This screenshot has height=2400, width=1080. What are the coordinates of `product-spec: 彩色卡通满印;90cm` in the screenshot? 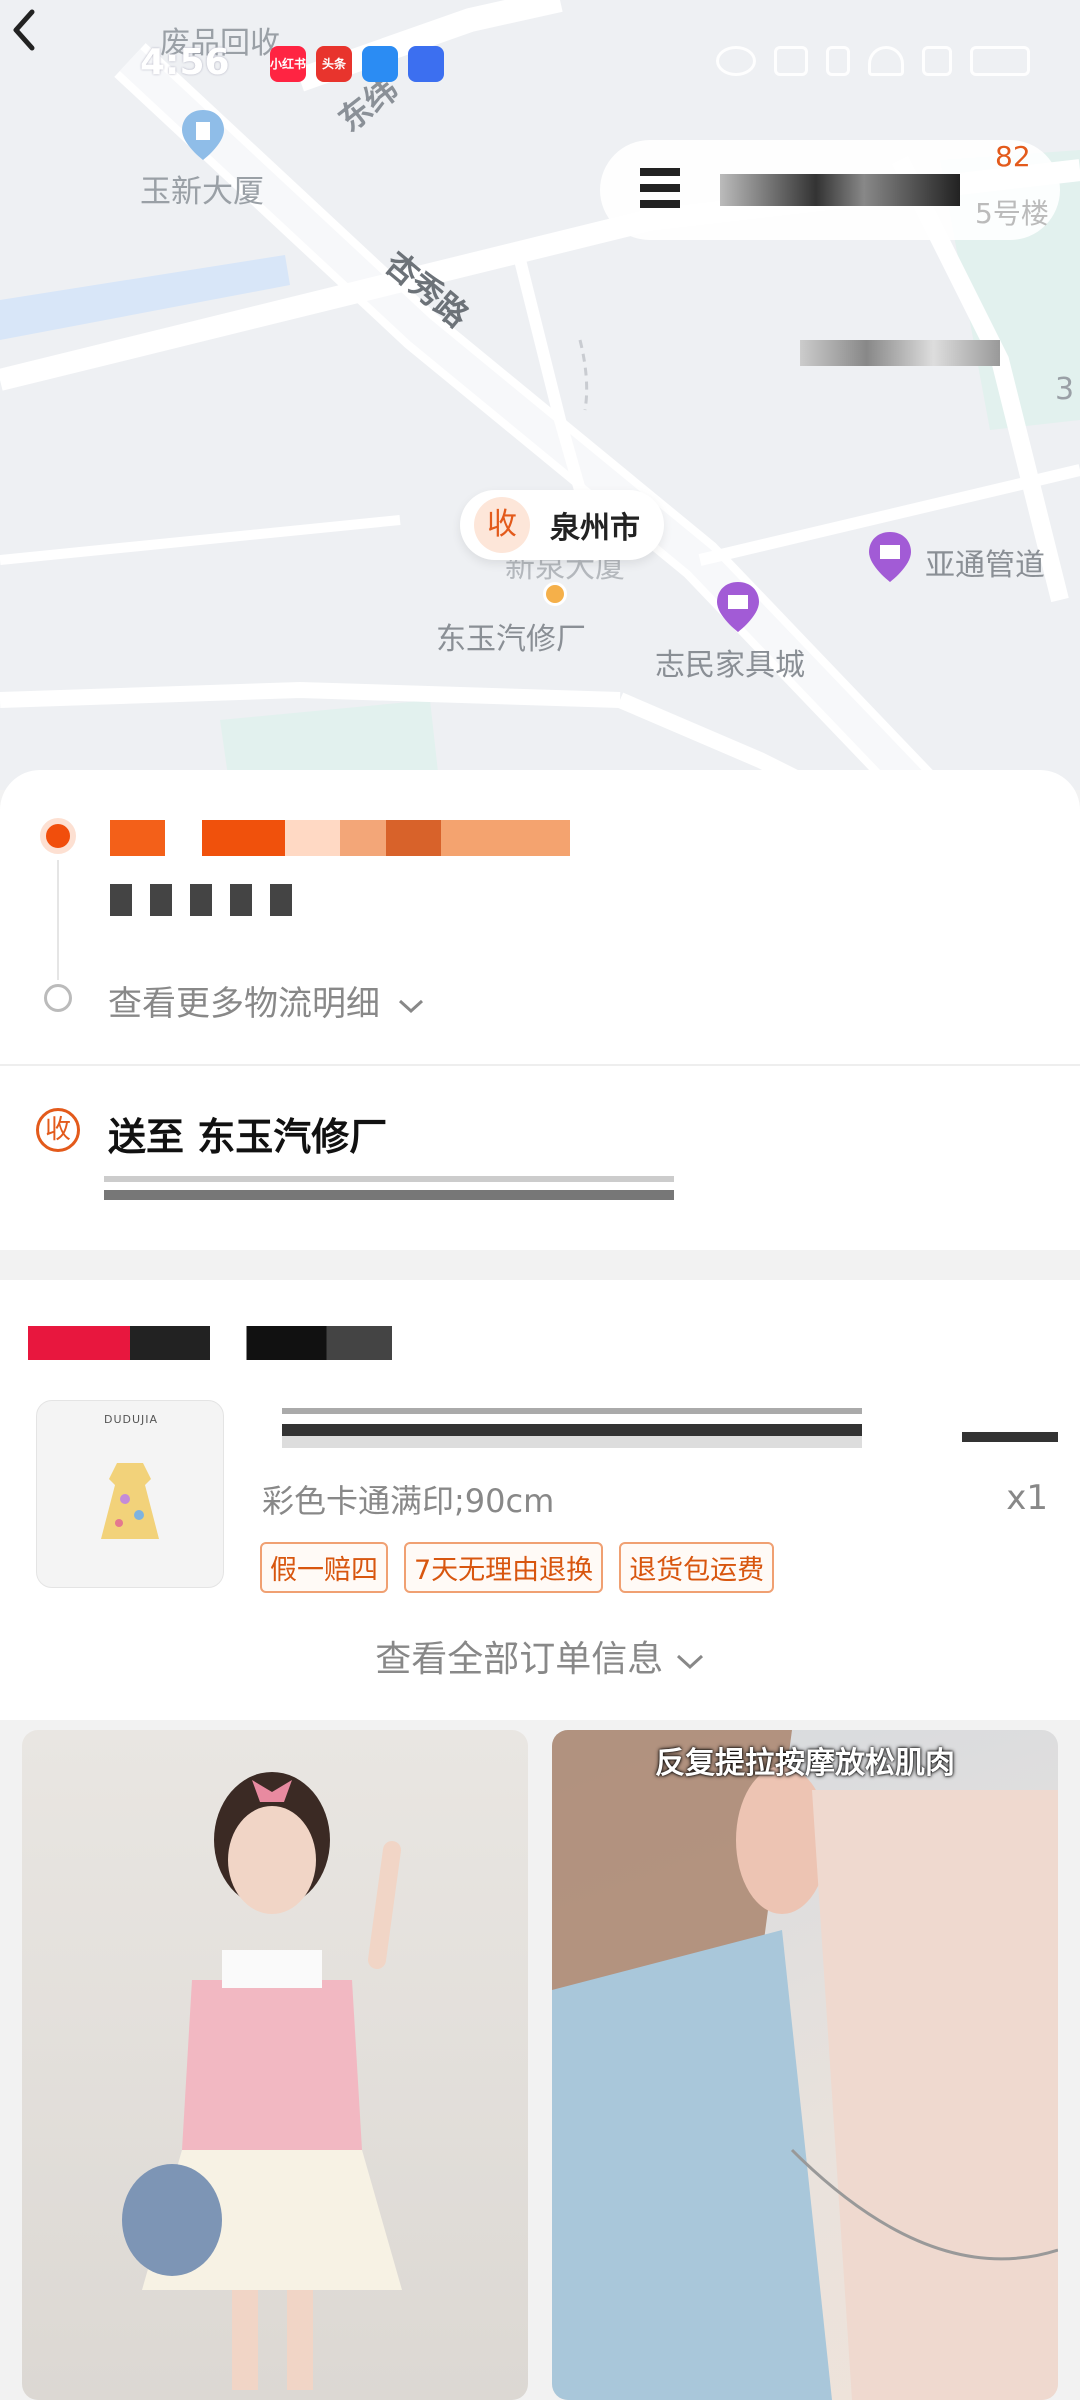 It's located at (408, 1501).